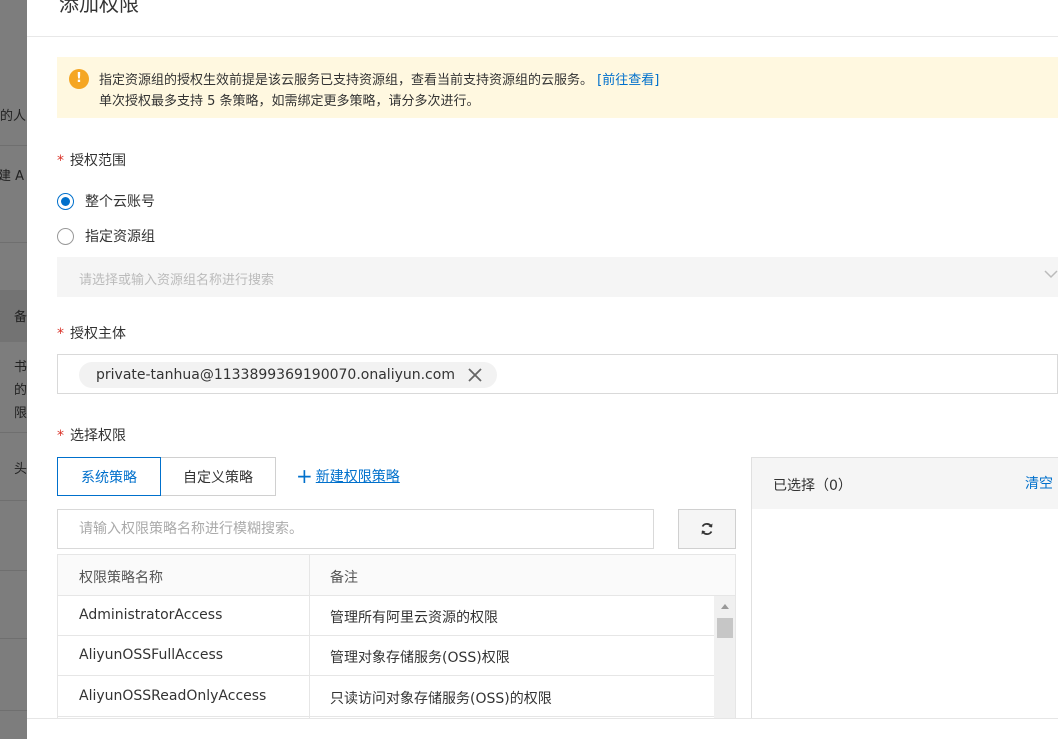 This screenshot has height=739, width=1058. Describe the element at coordinates (420, 658) in the screenshot. I see `policy-note: 管理对象存储服务(OSS)权限` at that location.